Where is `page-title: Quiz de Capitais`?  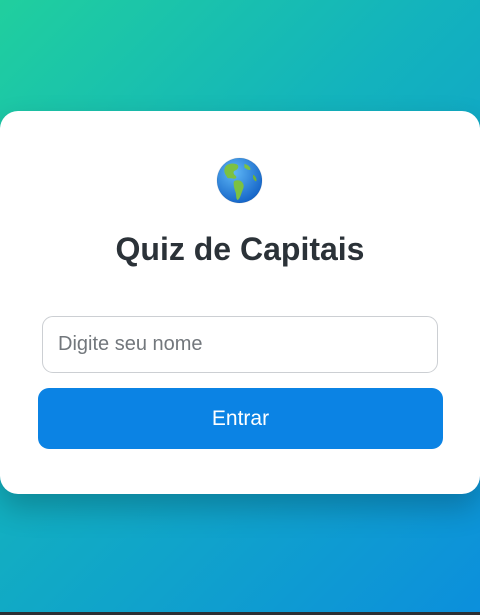 page-title: Quiz de Capitais is located at coordinates (240, 249).